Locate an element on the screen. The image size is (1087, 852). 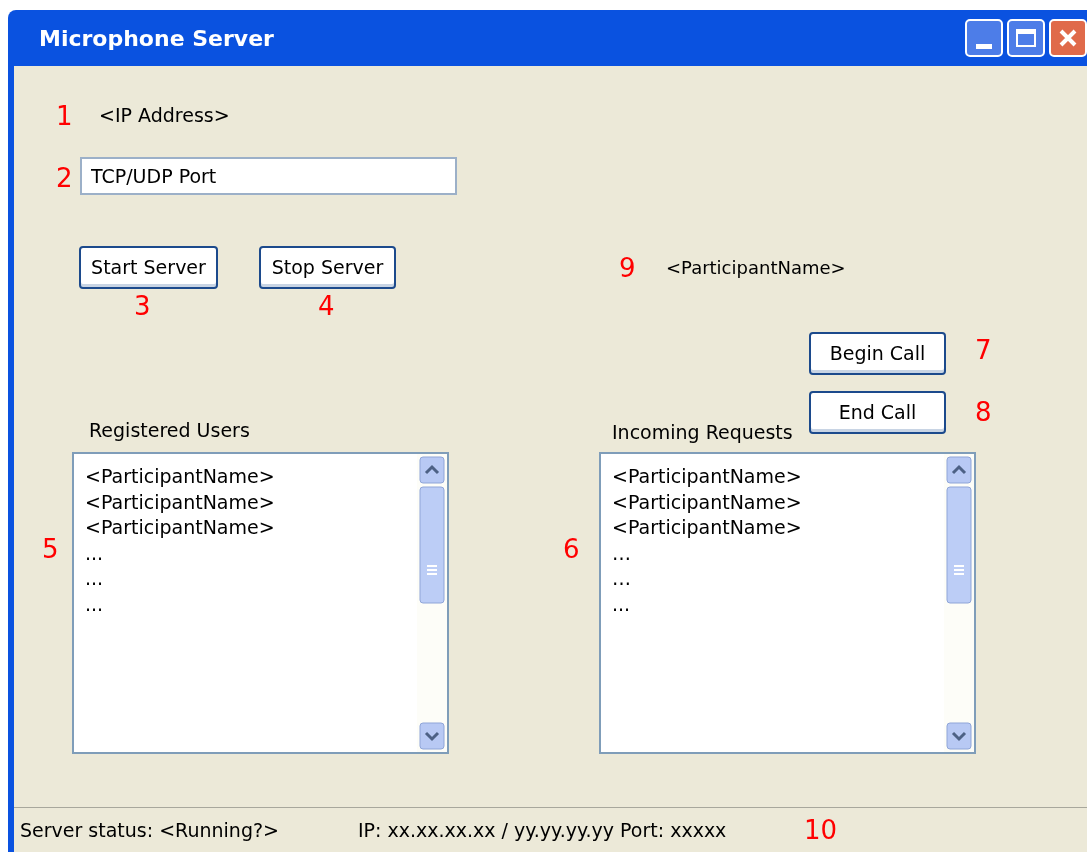
server-status-text: Server status: <Running?> is located at coordinates (150, 830).